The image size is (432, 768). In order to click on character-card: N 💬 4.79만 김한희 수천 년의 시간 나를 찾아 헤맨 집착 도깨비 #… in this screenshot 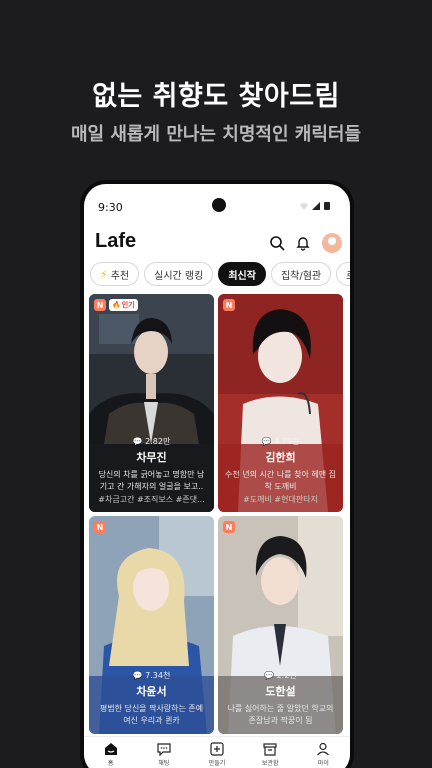, I will do `click(280, 403)`.